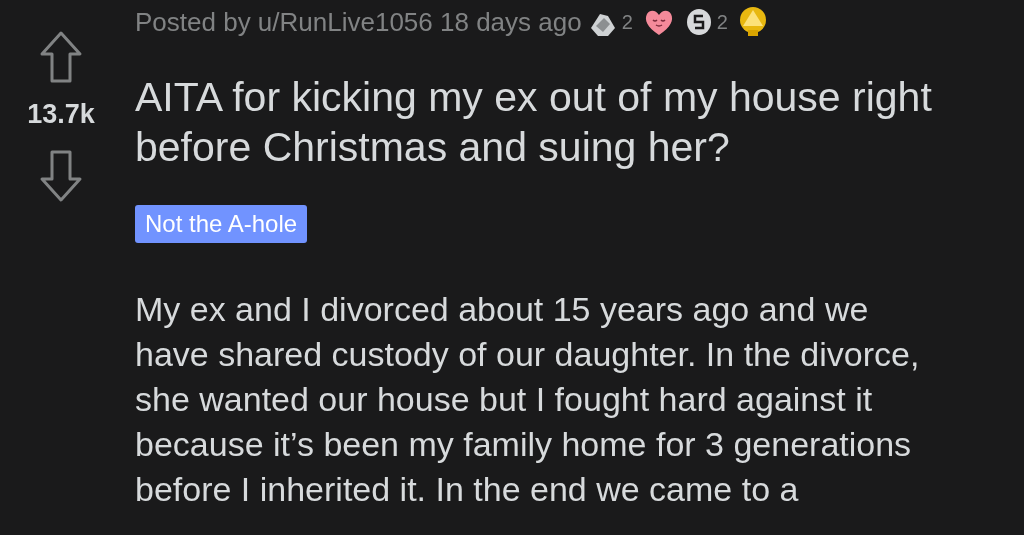  What do you see at coordinates (61, 114) in the screenshot?
I see `vote-count: 13.7k` at bounding box center [61, 114].